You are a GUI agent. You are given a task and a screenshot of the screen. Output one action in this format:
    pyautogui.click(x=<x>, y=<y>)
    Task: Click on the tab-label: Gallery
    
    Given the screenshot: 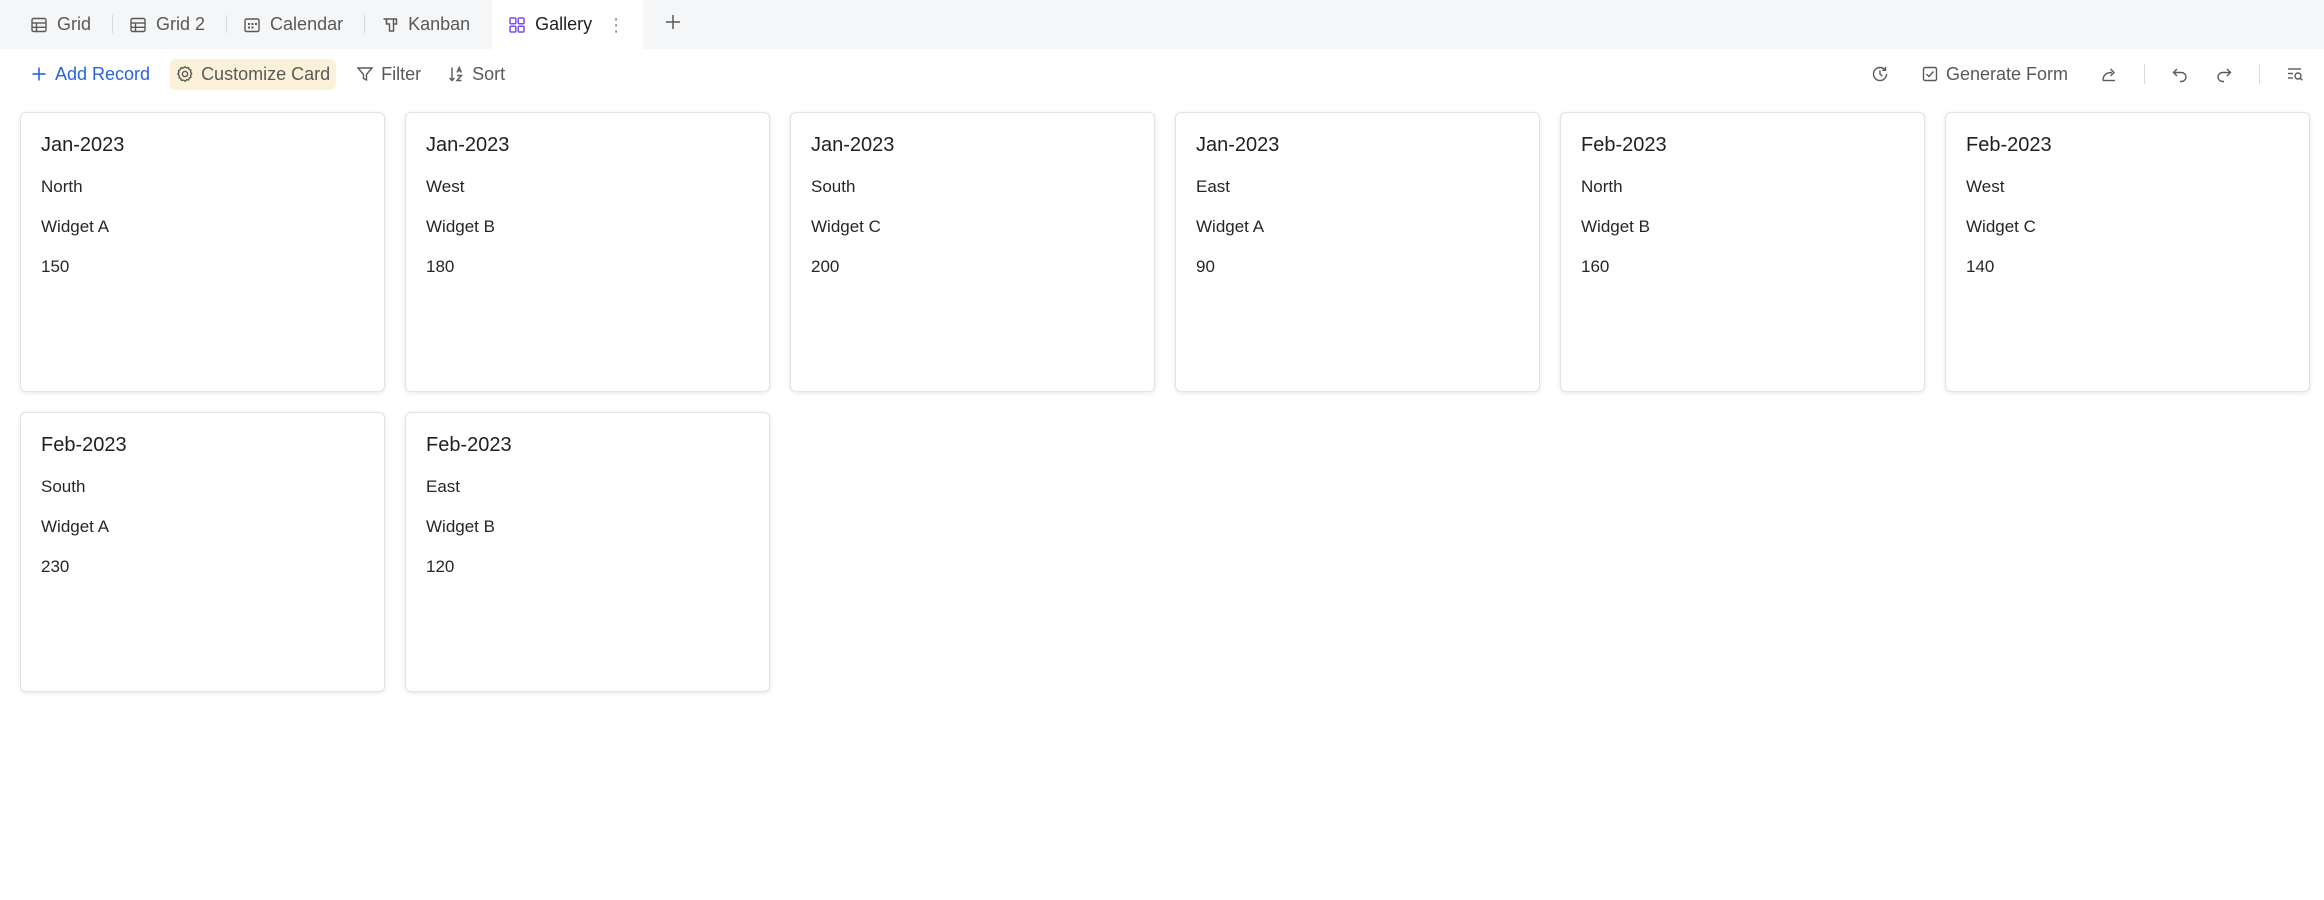 What is the action you would take?
    pyautogui.click(x=564, y=24)
    